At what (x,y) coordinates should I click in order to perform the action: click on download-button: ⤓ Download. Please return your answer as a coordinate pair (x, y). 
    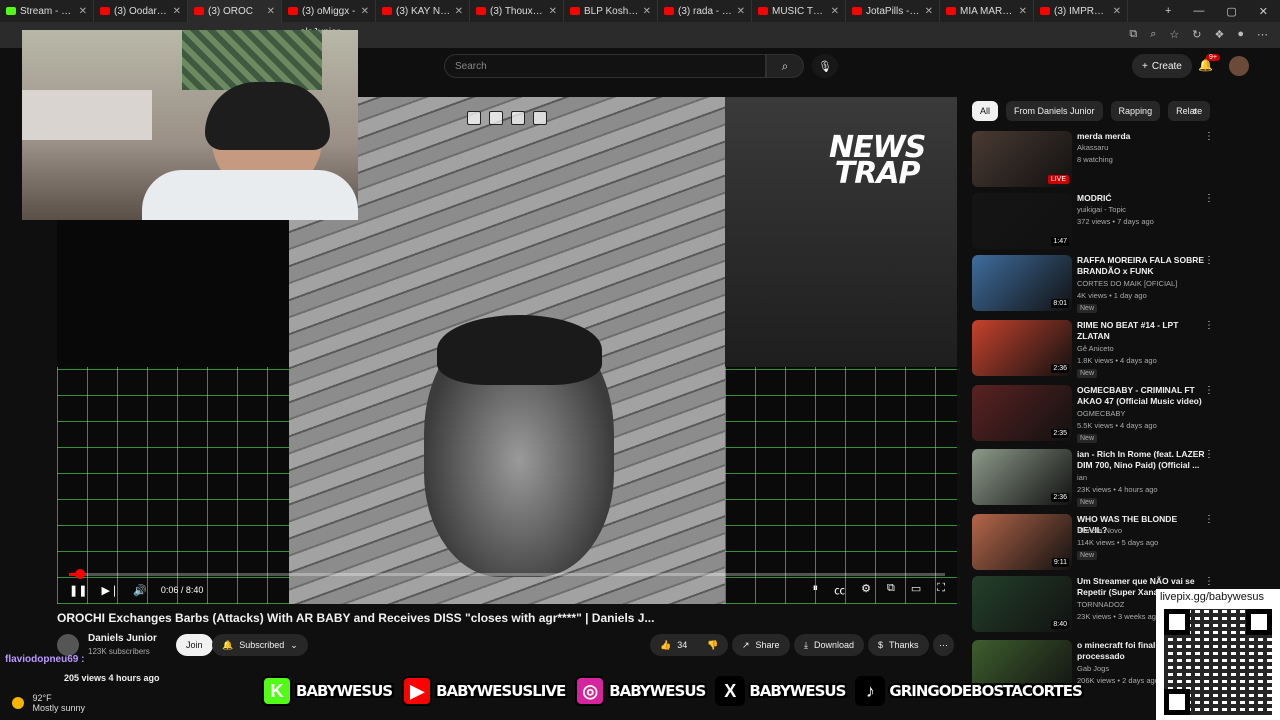
    Looking at the image, I should click on (829, 645).